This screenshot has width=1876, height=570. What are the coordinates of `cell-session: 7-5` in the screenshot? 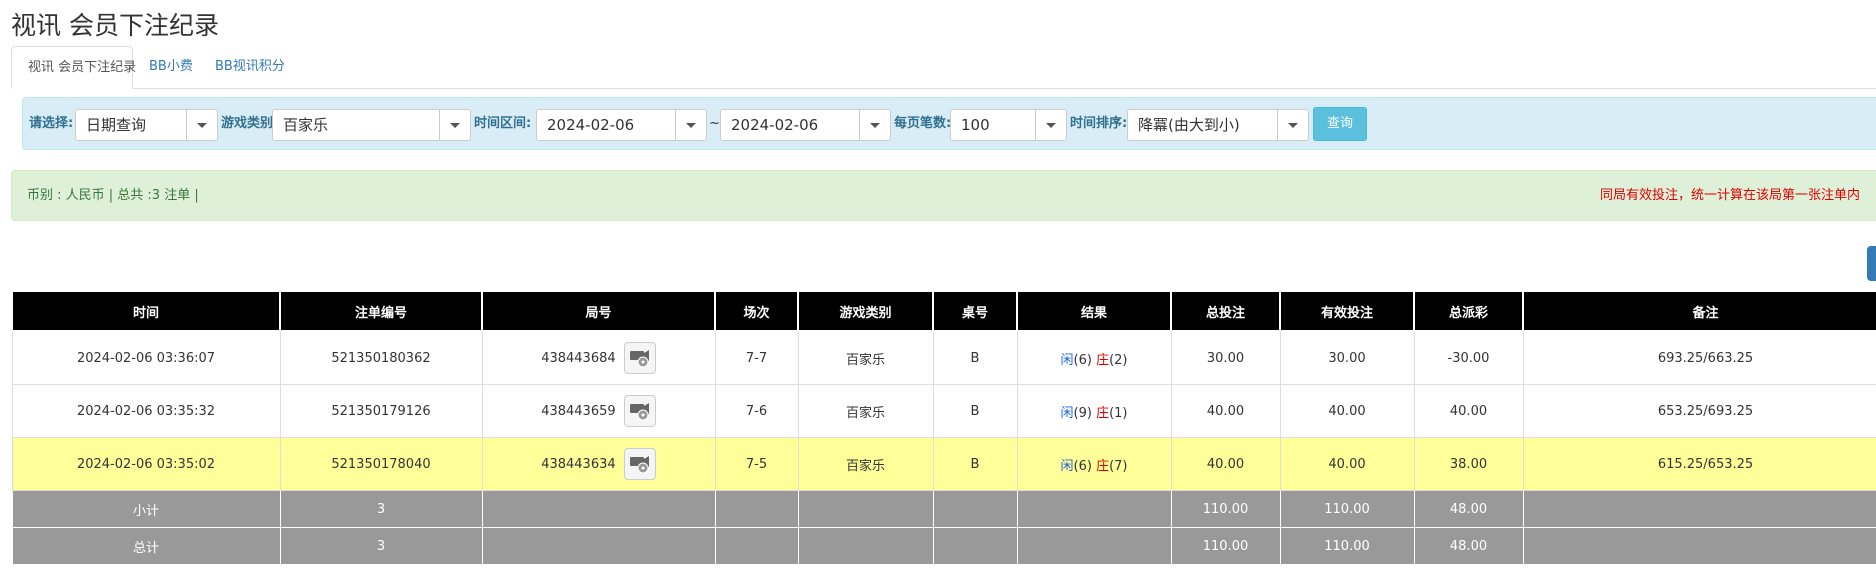 It's located at (756, 464).